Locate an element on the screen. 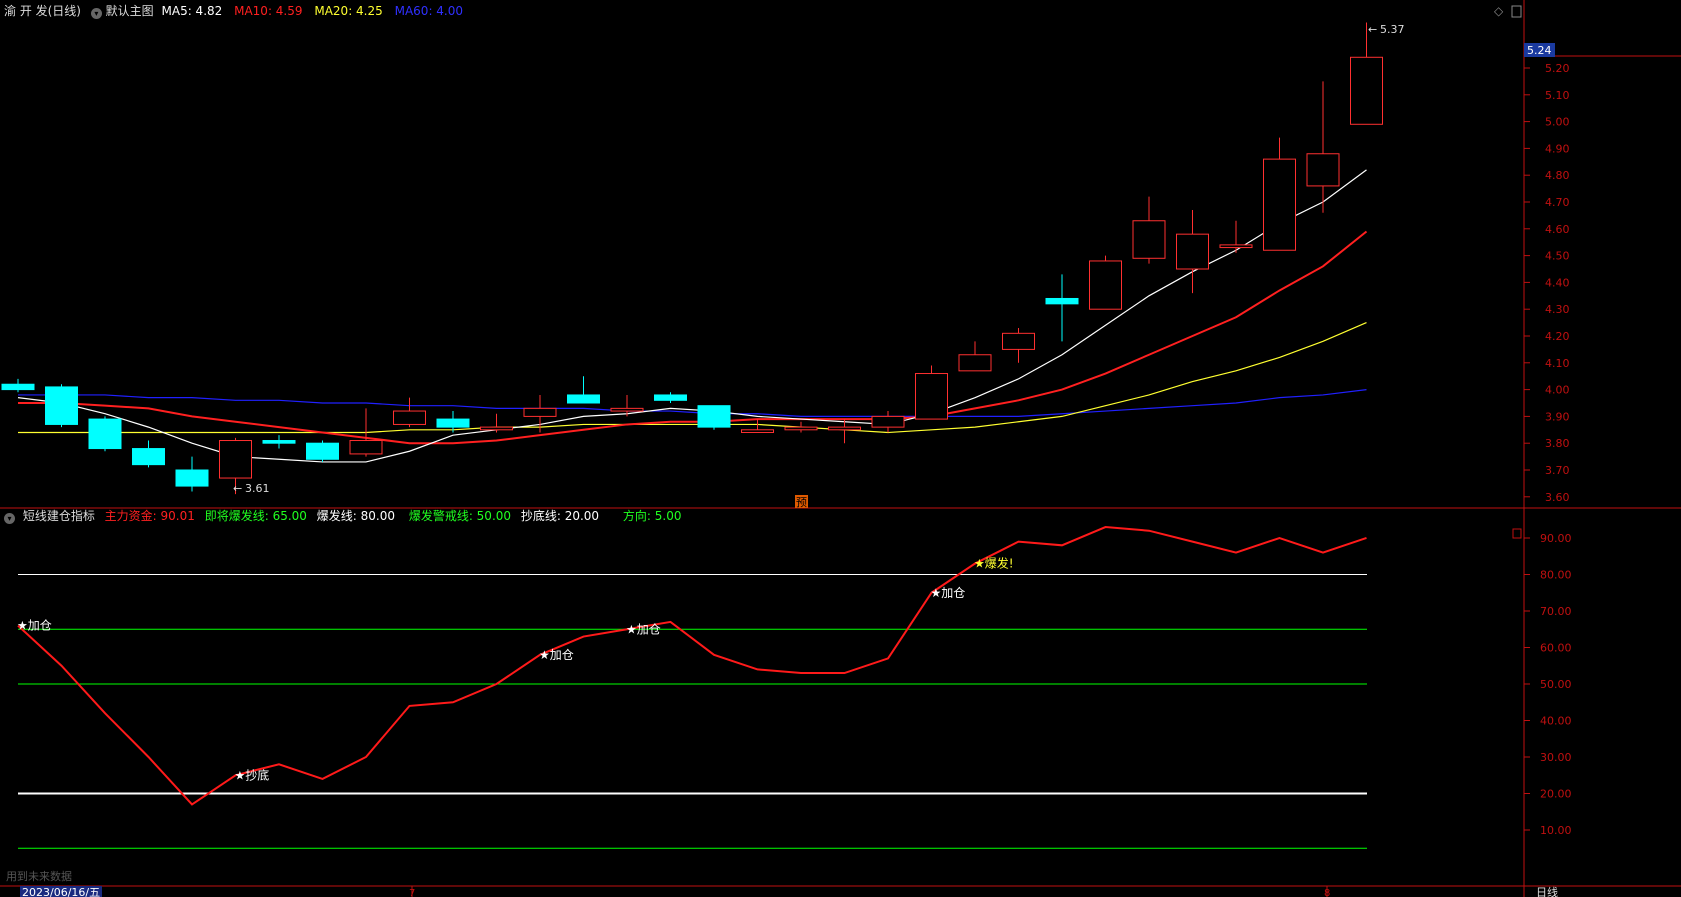  indicator-tick-label: 20.00 is located at coordinates (1556, 794).